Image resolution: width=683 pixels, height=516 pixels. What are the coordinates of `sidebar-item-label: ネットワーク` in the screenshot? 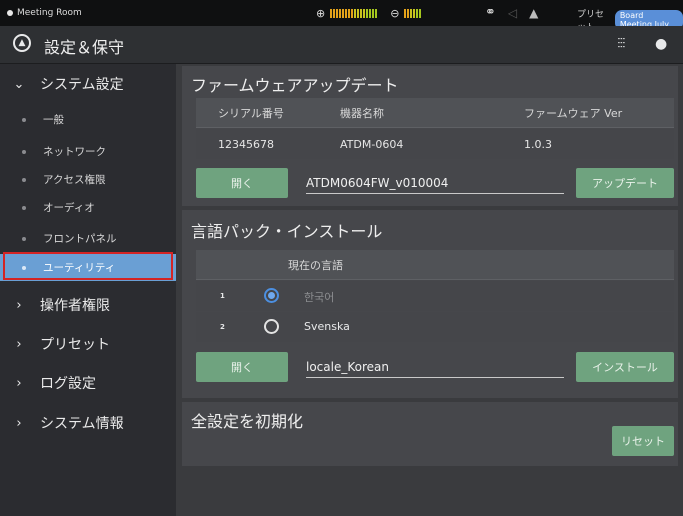 It's located at (74, 152).